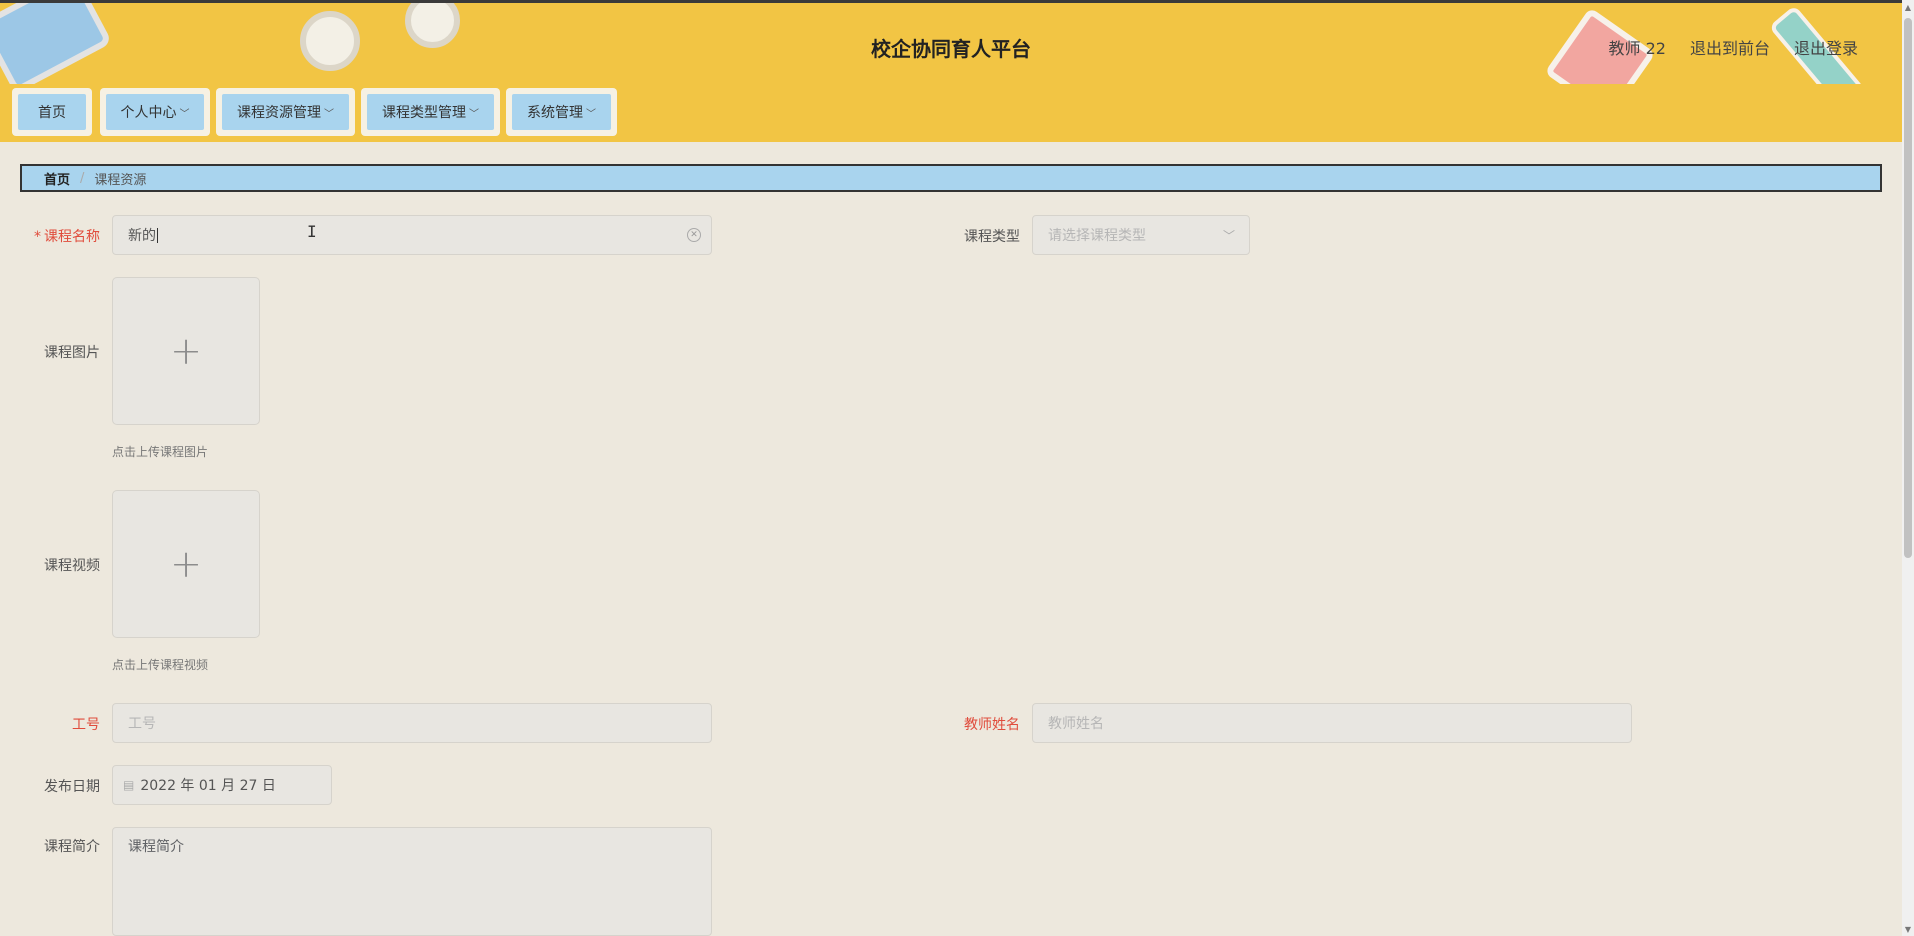  I want to click on course-type-select: 请选择课程类型 ﹀, so click(1141, 235).